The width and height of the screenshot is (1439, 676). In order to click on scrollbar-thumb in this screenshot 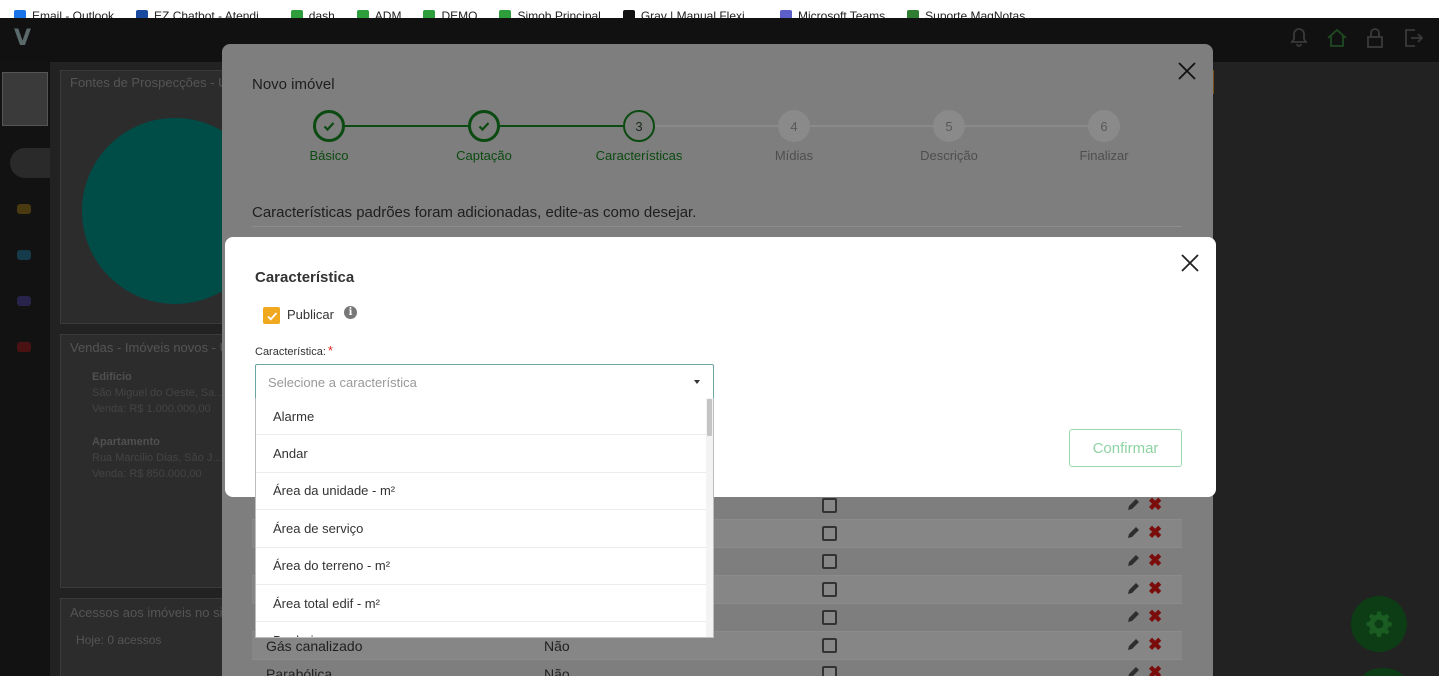, I will do `click(709, 417)`.